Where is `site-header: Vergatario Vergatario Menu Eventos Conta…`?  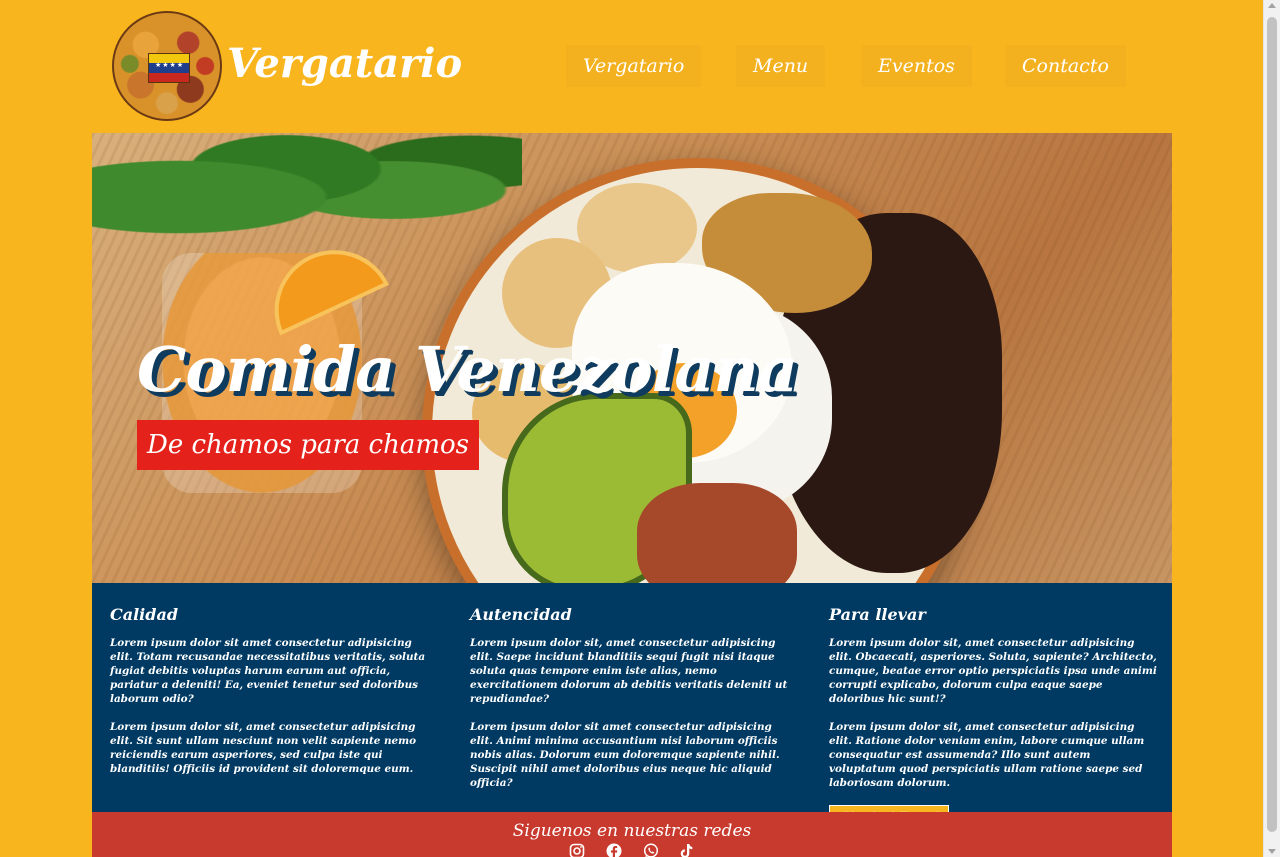 site-header: Vergatario Vergatario Menu Eventos Conta… is located at coordinates (632, 66).